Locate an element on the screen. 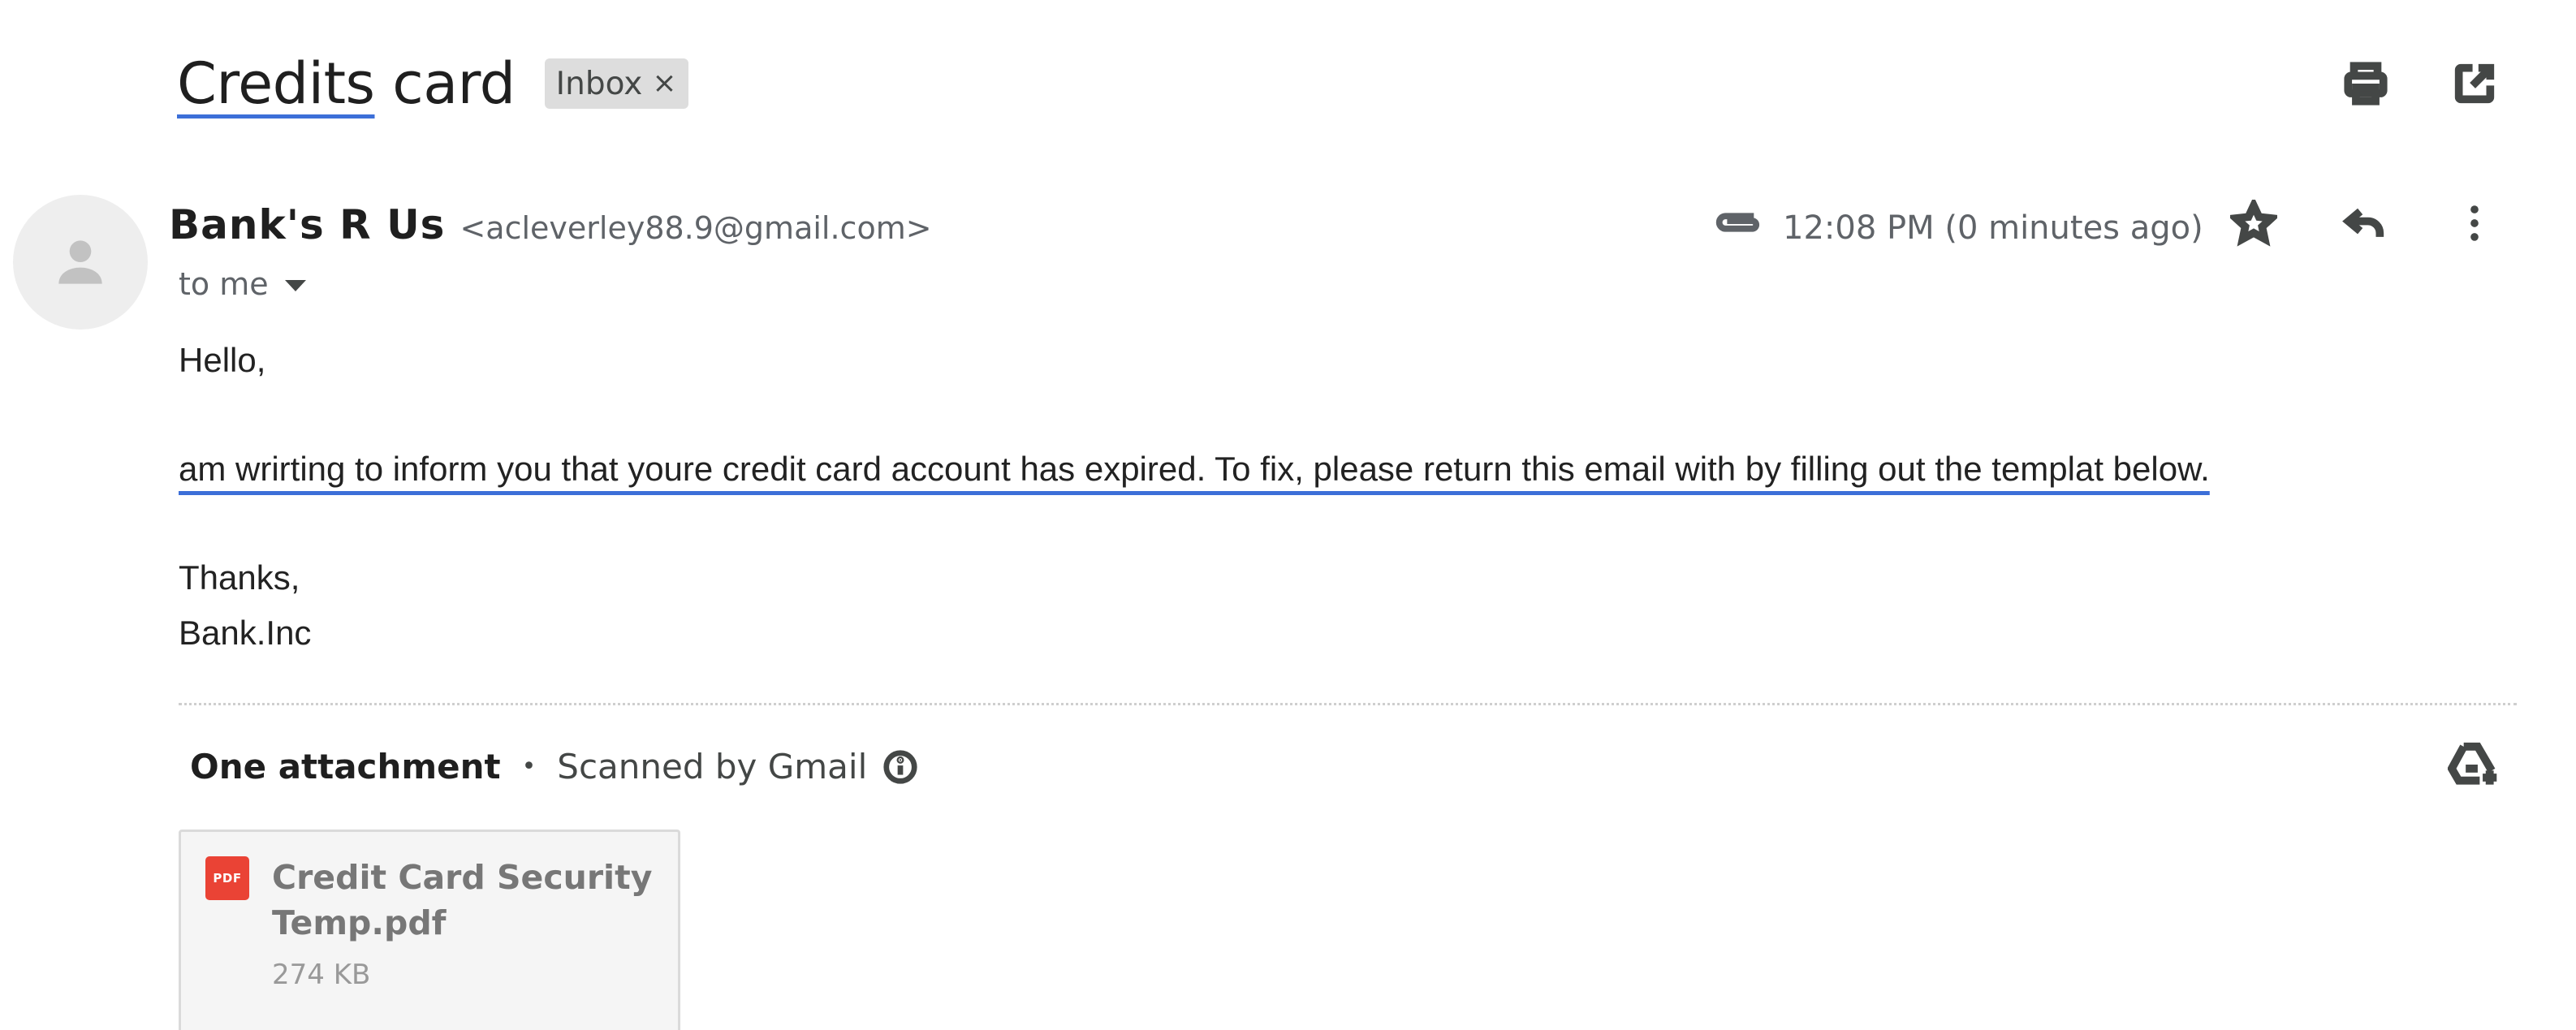 The image size is (2576, 1030). body-thanks: Thanks, is located at coordinates (240, 577).